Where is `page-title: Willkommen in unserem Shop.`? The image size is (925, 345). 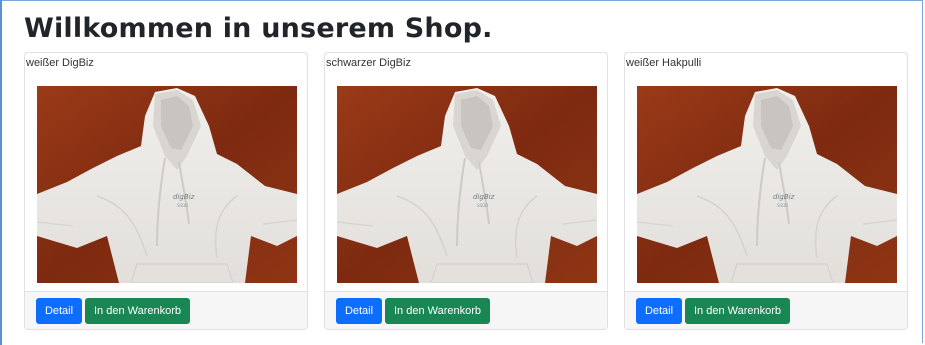 page-title: Willkommen in unserem Shop. is located at coordinates (258, 28).